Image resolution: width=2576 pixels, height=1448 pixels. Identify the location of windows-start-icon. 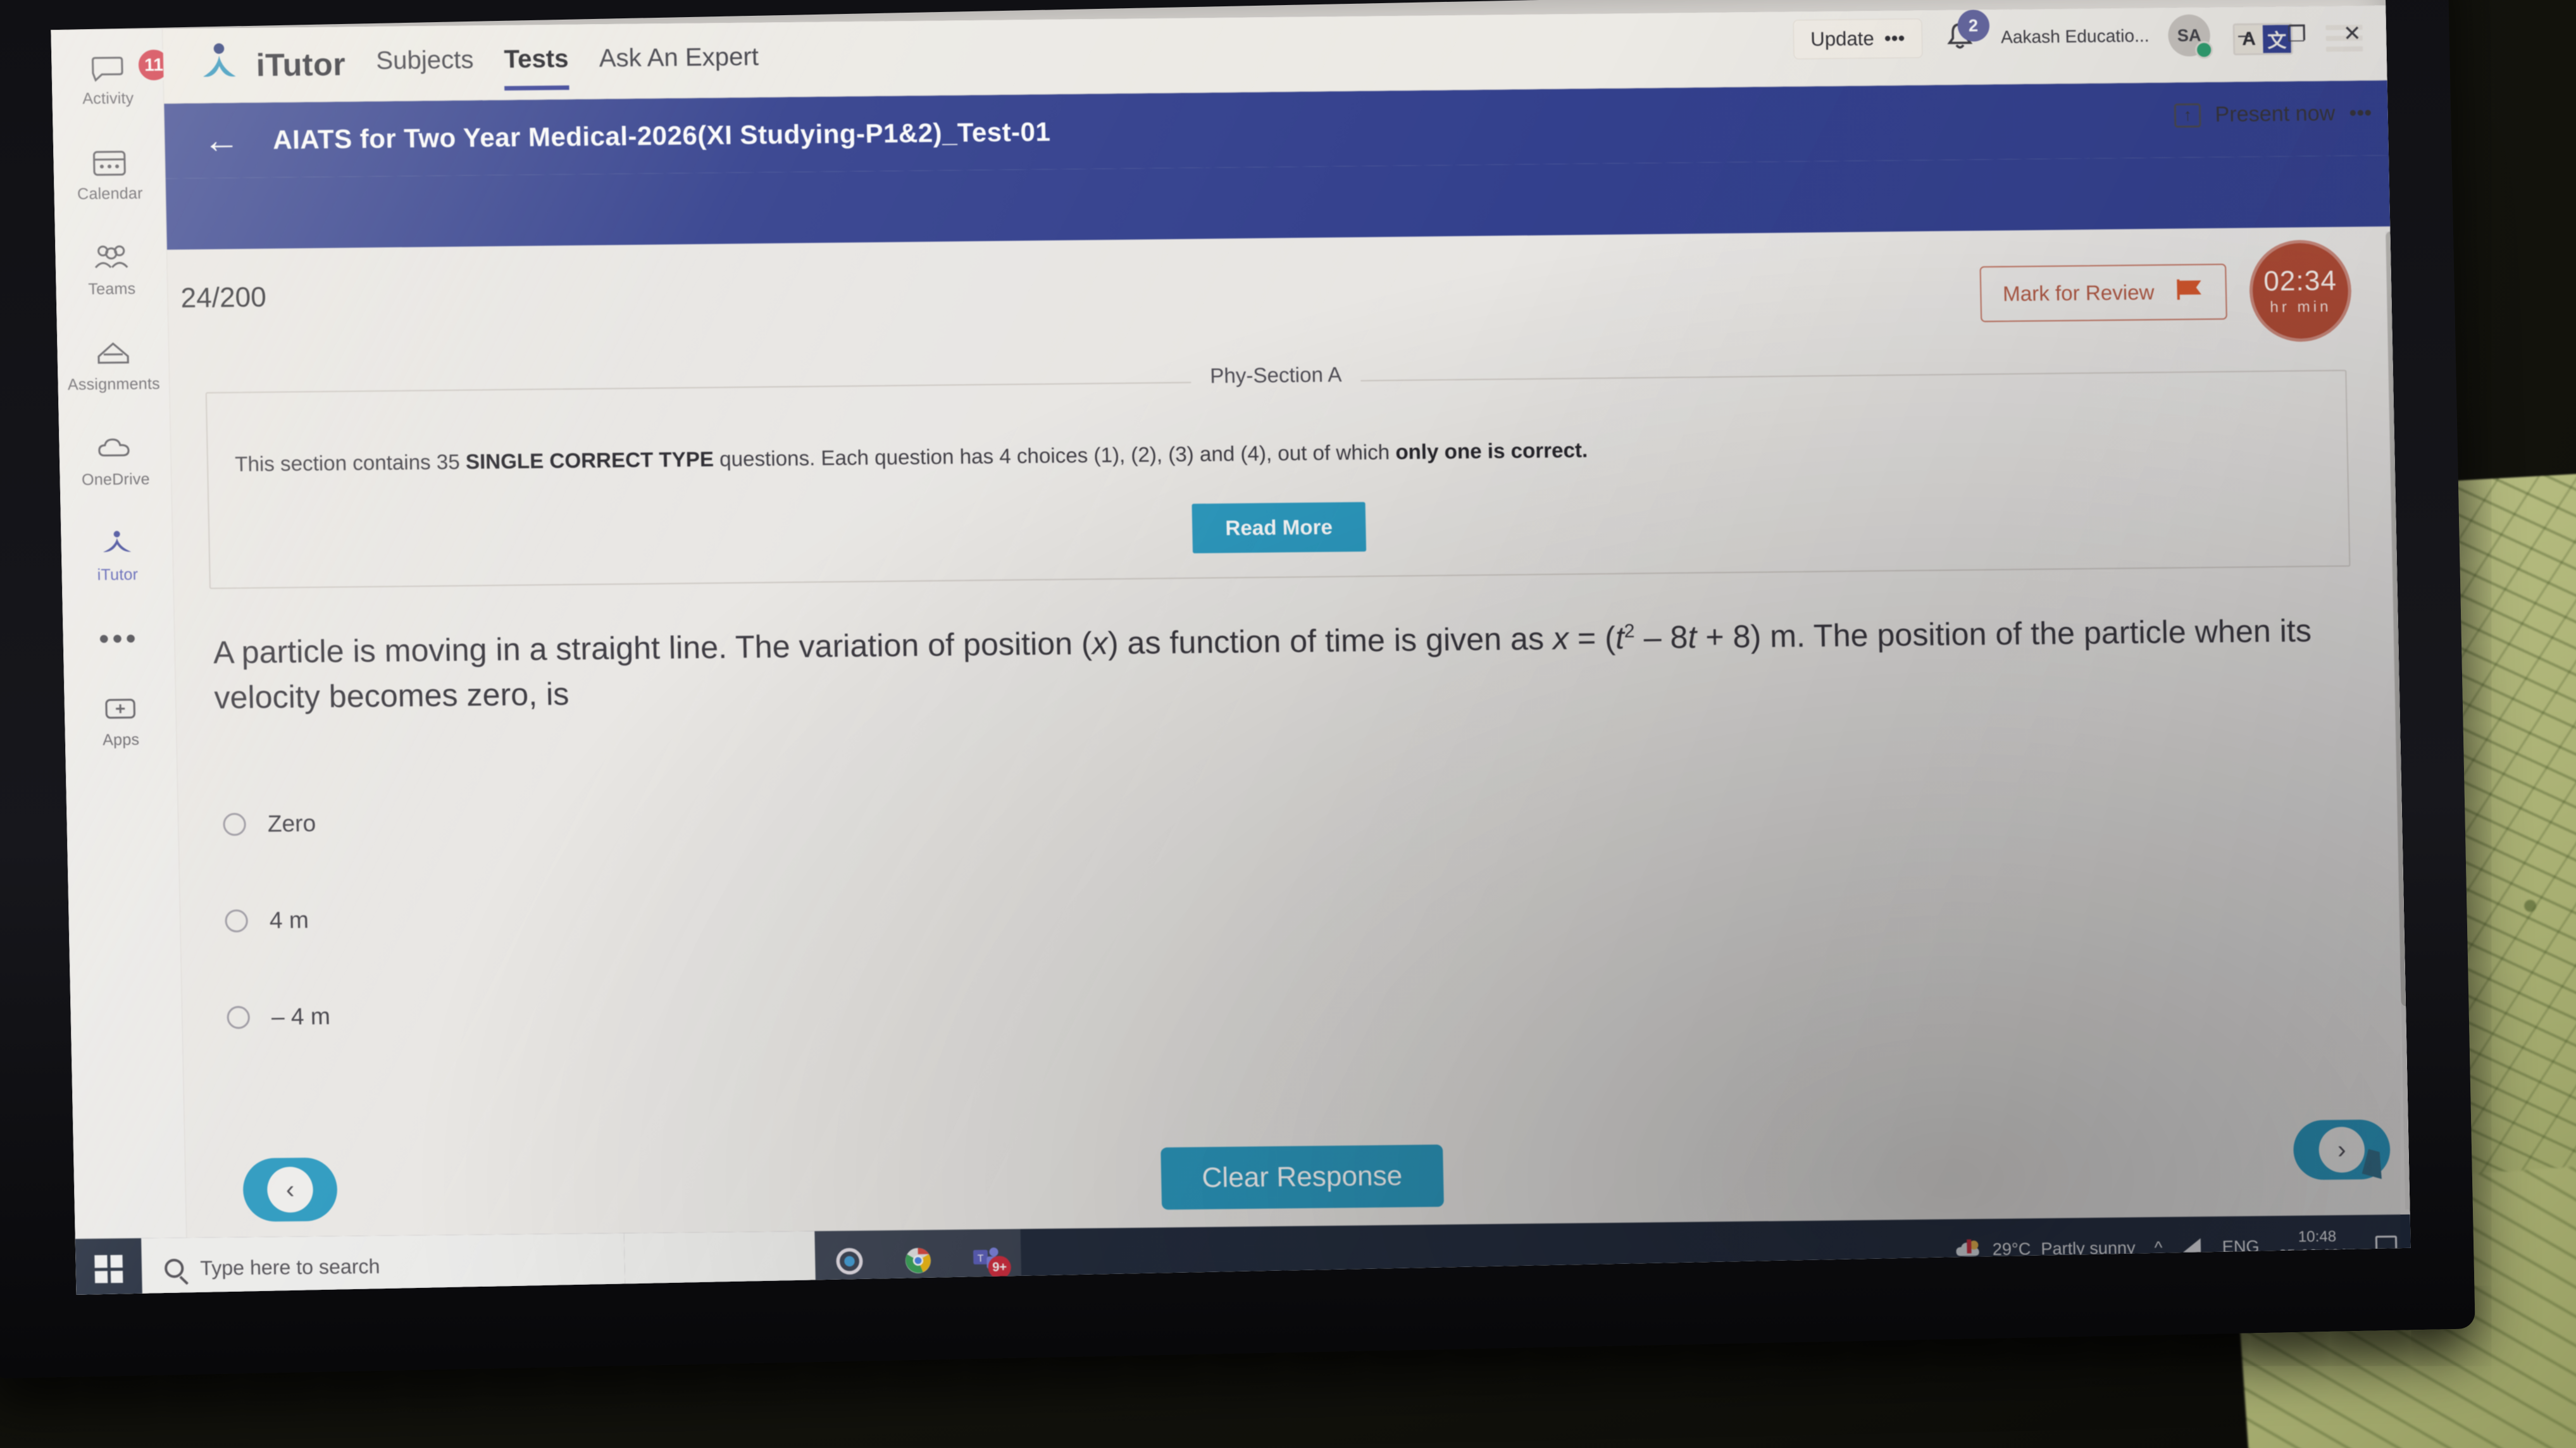
(109, 1266).